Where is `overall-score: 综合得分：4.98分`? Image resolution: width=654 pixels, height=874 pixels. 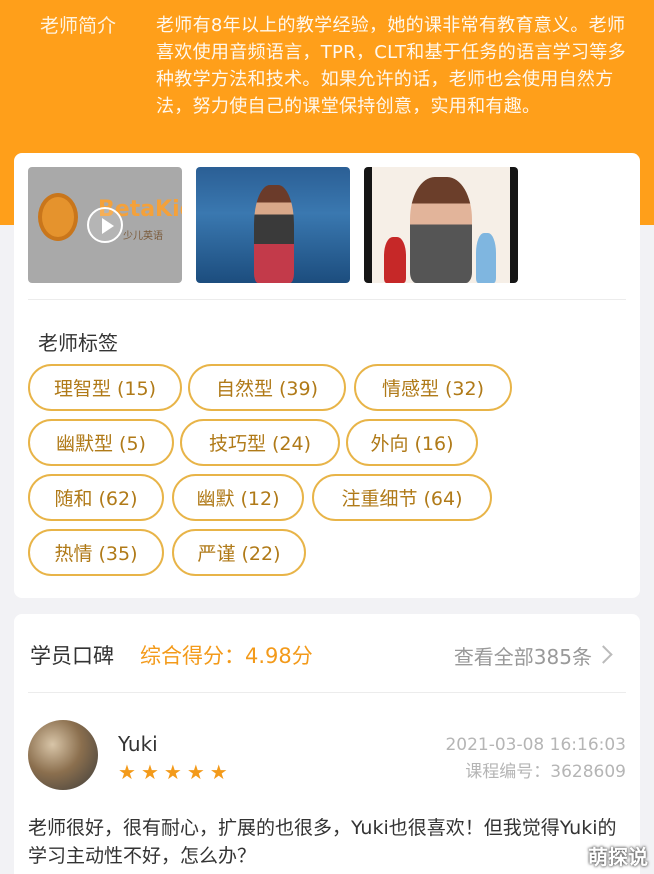
overall-score: 综合得分：4.98分 is located at coordinates (226, 656).